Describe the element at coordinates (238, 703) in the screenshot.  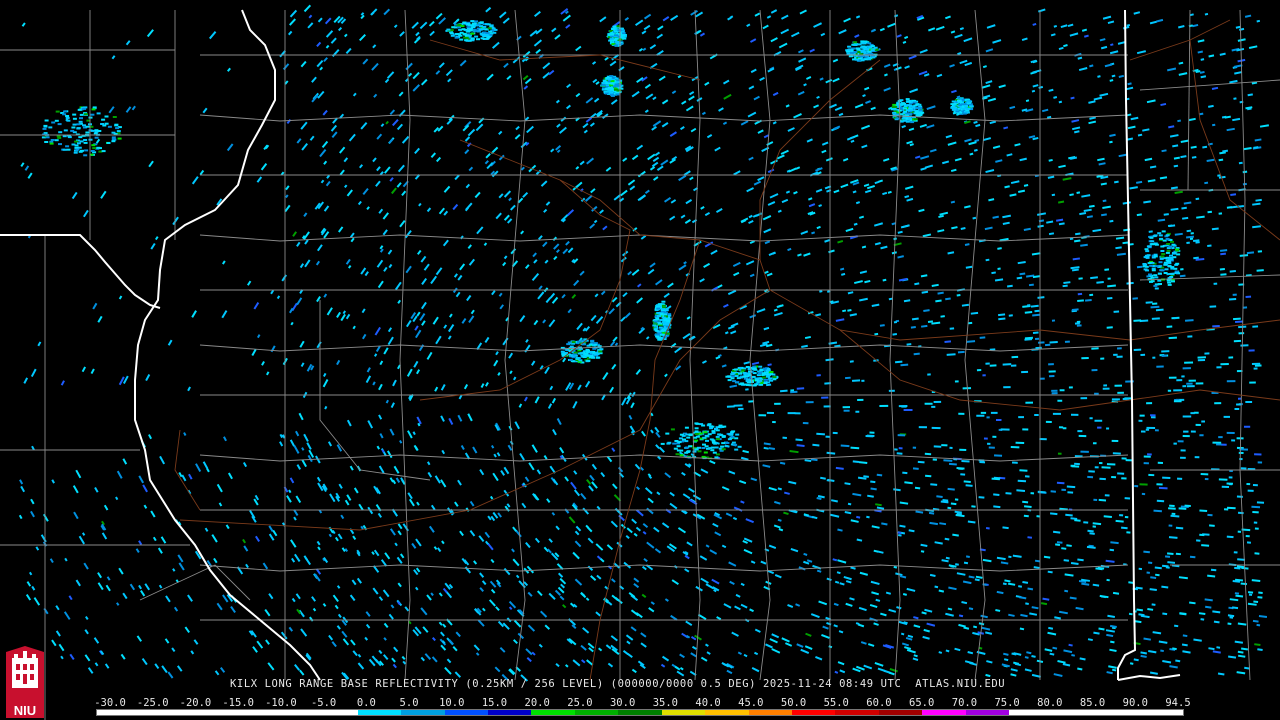
I see `colorscale-label: -15.0` at that location.